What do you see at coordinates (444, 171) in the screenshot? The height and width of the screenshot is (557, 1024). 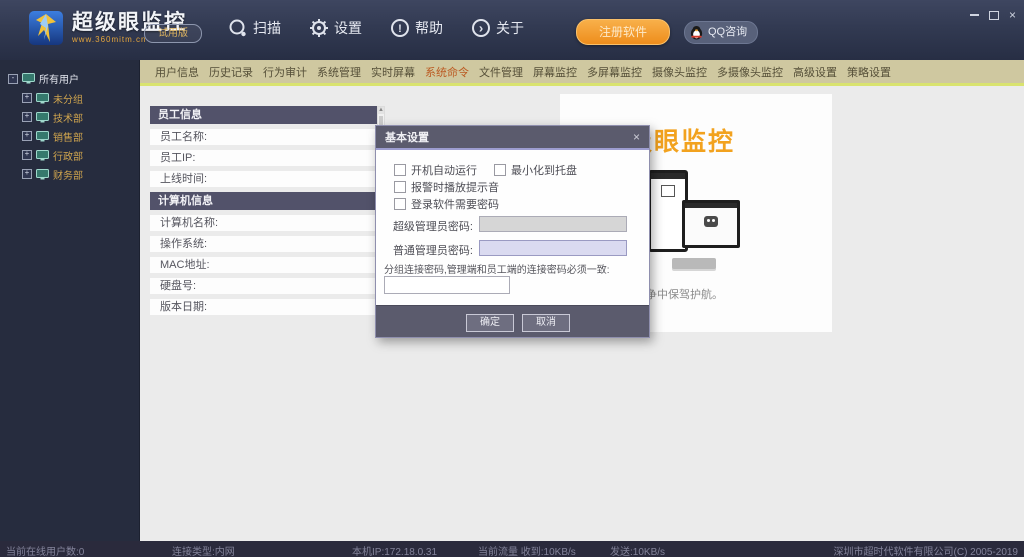 I see `checkbox-label: 开机自动运行` at bounding box center [444, 171].